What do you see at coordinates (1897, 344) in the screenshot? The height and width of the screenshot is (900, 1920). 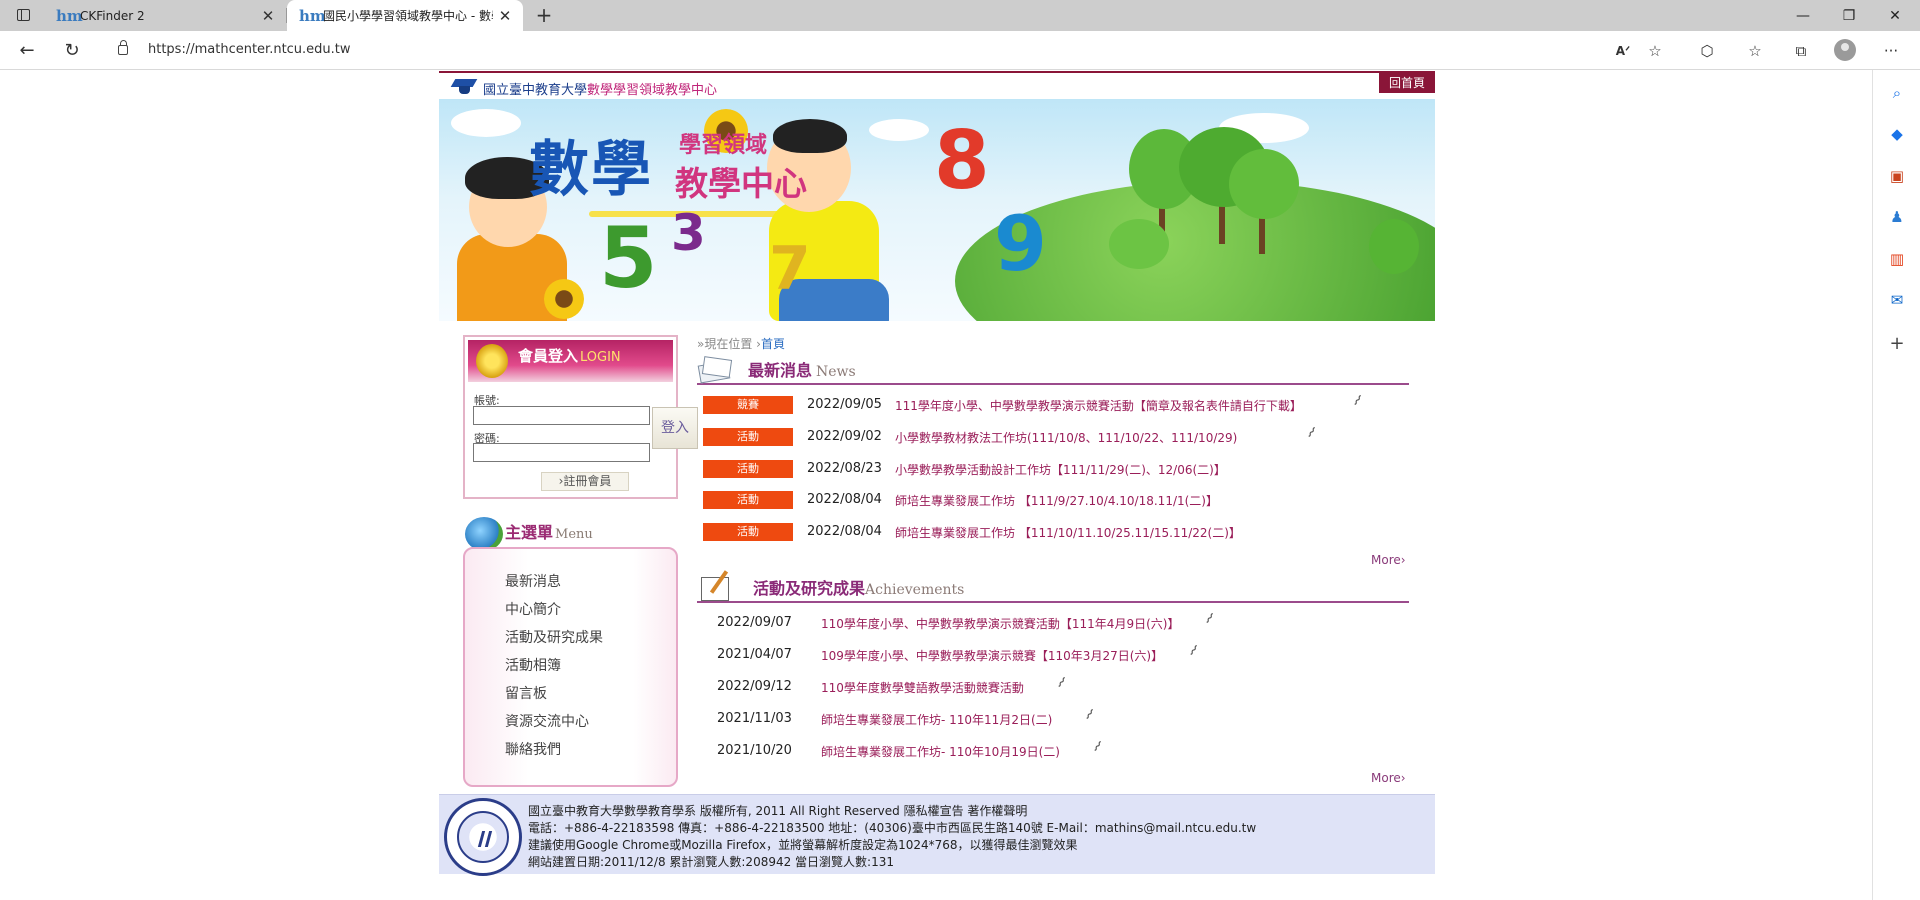 I see `add-icon: +` at bounding box center [1897, 344].